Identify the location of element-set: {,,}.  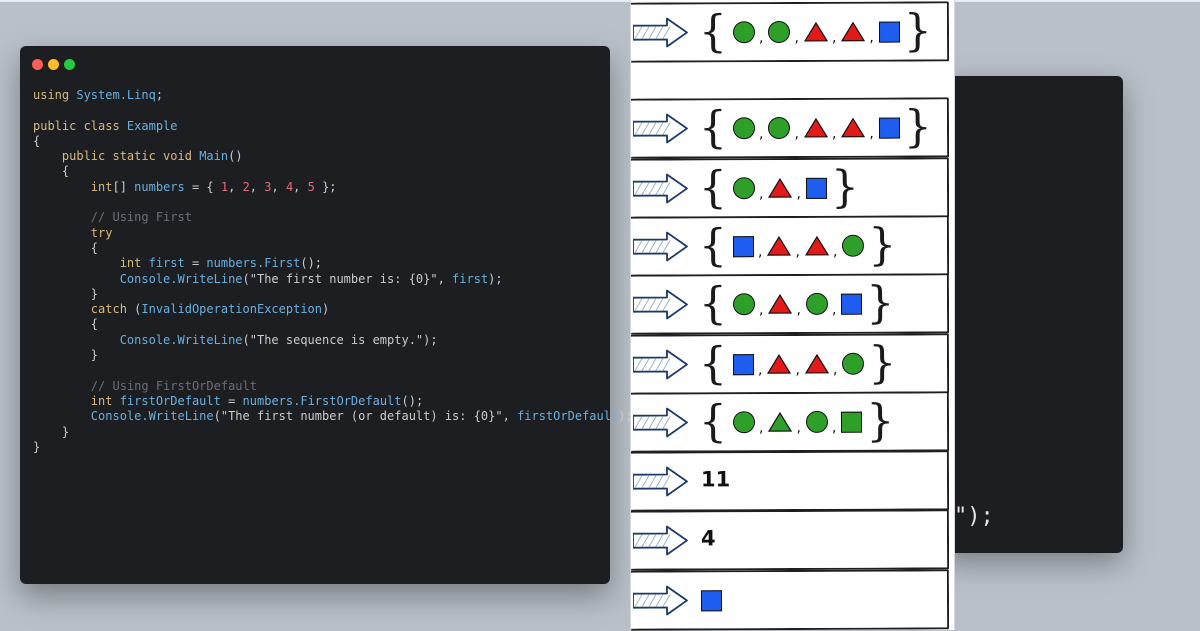
(779, 188).